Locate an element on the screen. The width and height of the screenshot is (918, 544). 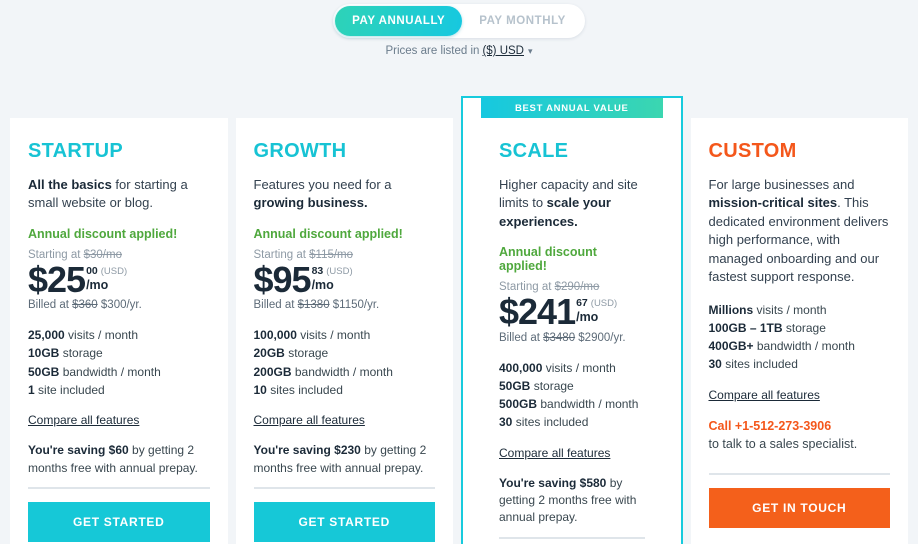
get-in-touch-button: GET IN TOUCH is located at coordinates (799, 508).